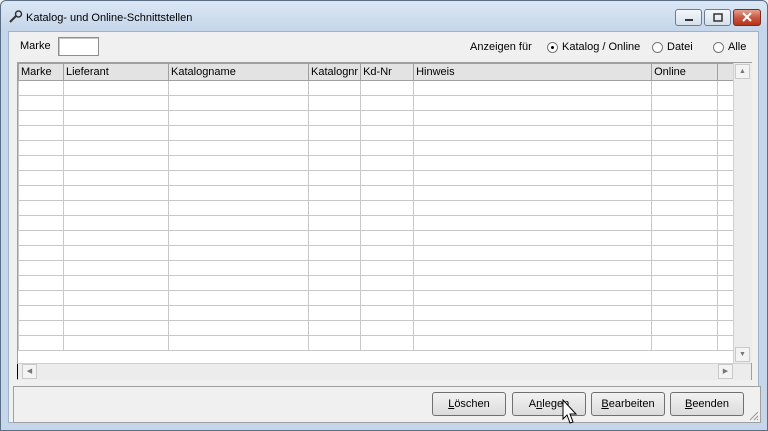  What do you see at coordinates (685, 72) in the screenshot?
I see `col-header-online: Online` at bounding box center [685, 72].